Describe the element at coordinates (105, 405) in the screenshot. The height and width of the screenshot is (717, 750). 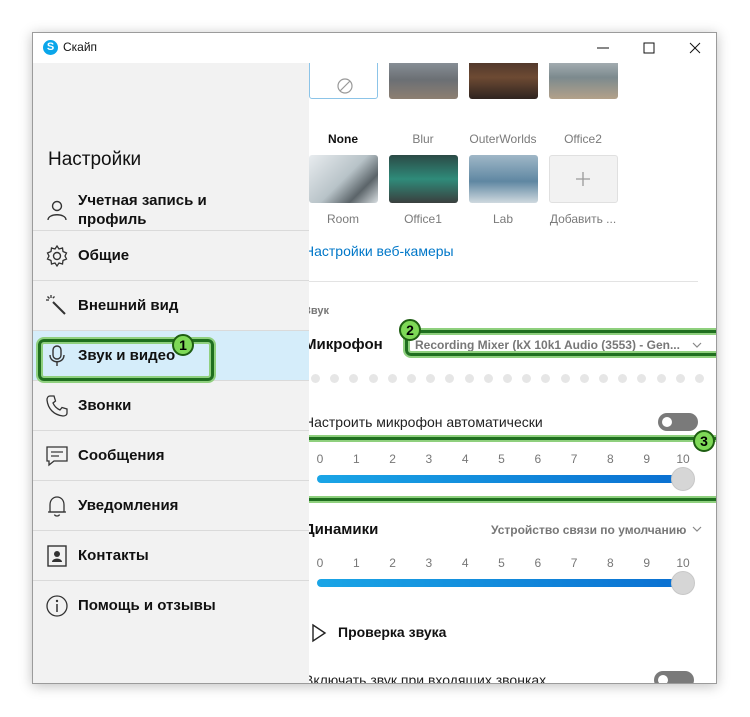
I see `sidebar-item-label: Звонки` at that location.